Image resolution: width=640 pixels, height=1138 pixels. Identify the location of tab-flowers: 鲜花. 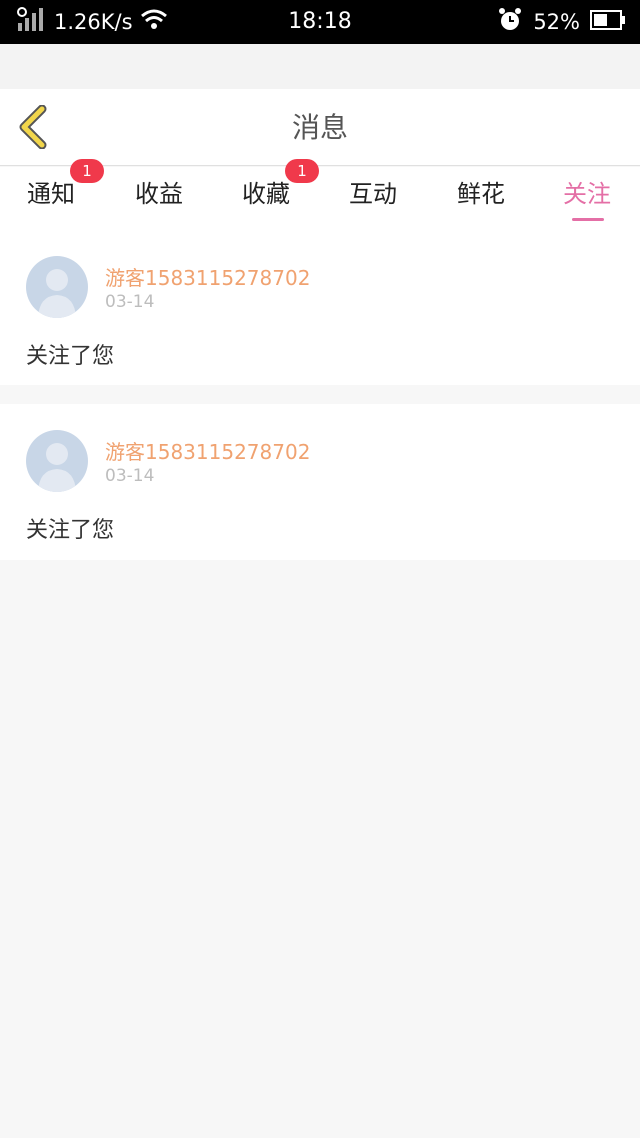
(481, 197).